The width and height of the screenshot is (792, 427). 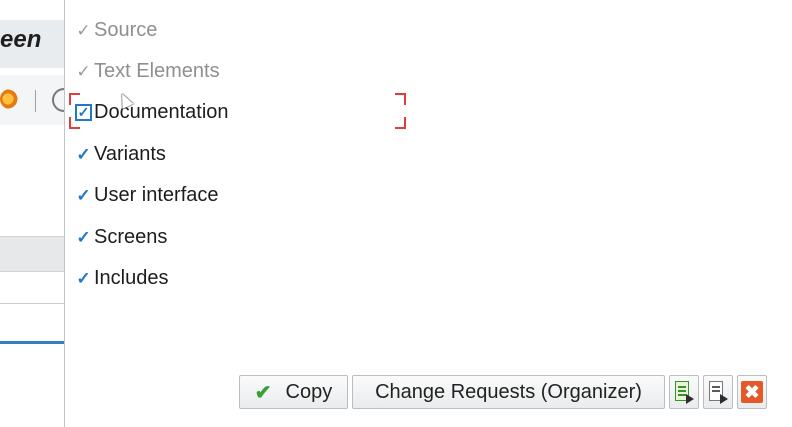 I want to click on select-all-button, so click(x=684, y=392).